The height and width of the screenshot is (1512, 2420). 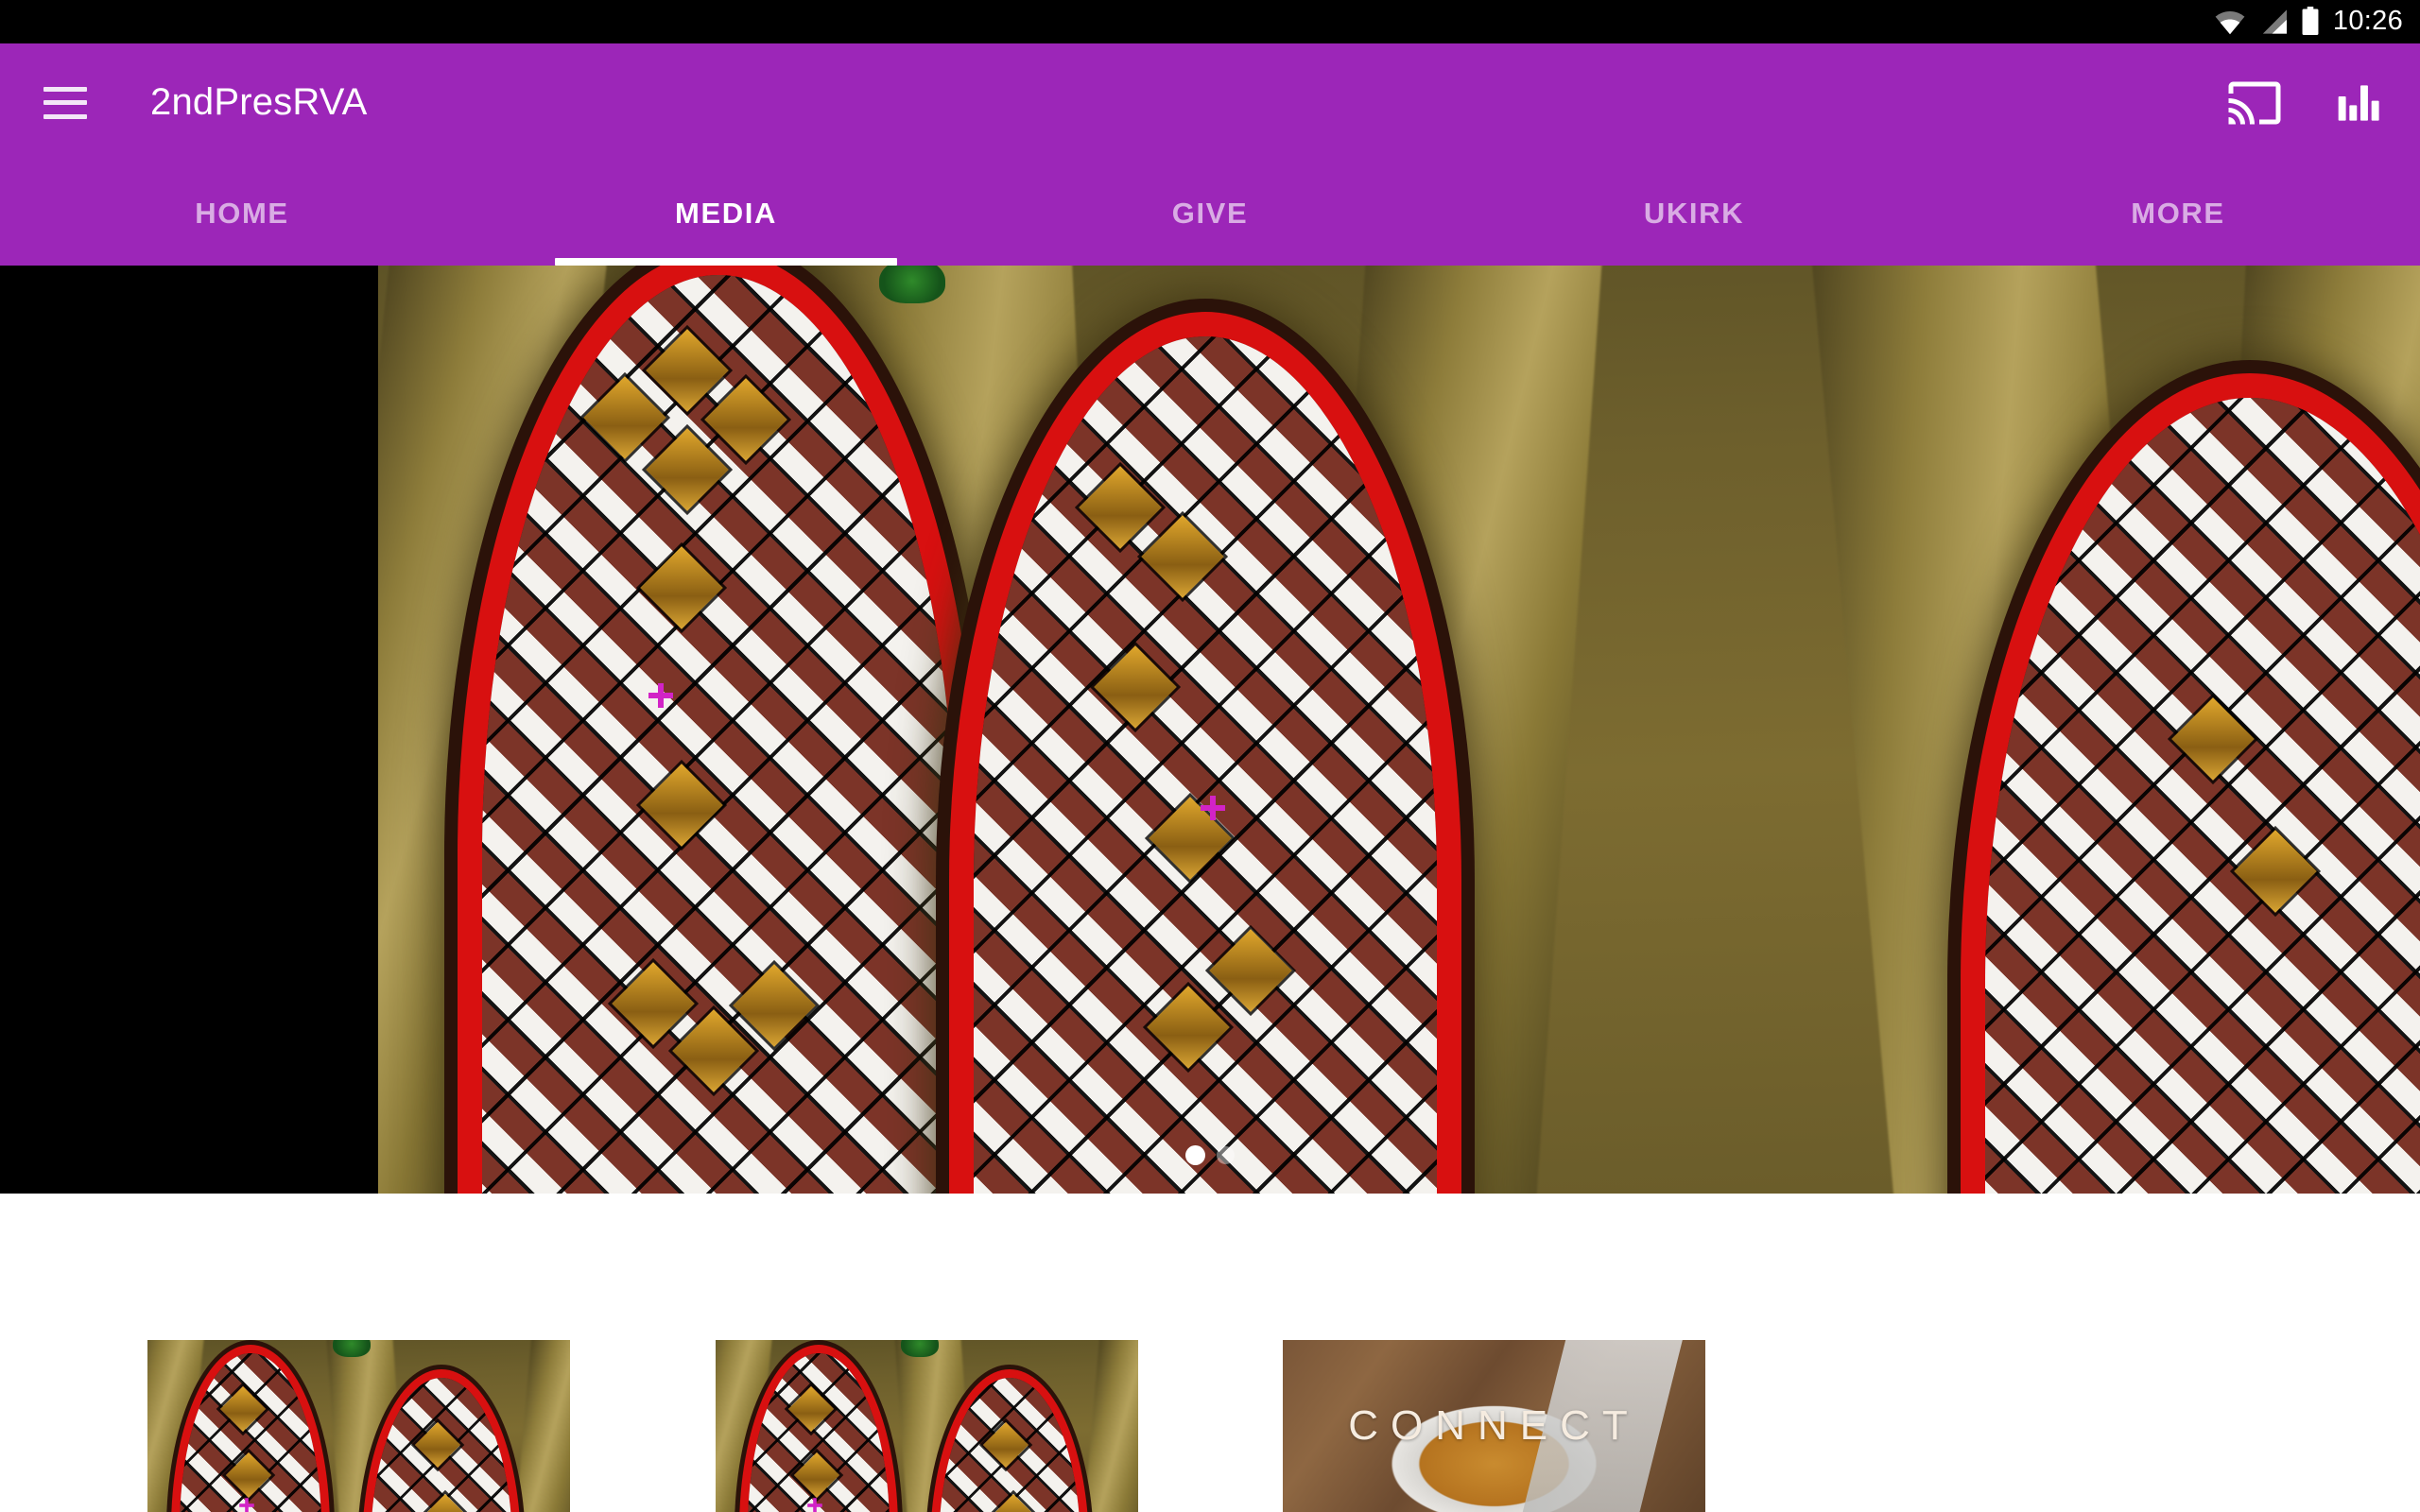 I want to click on tab-label: MEDIA, so click(x=726, y=213).